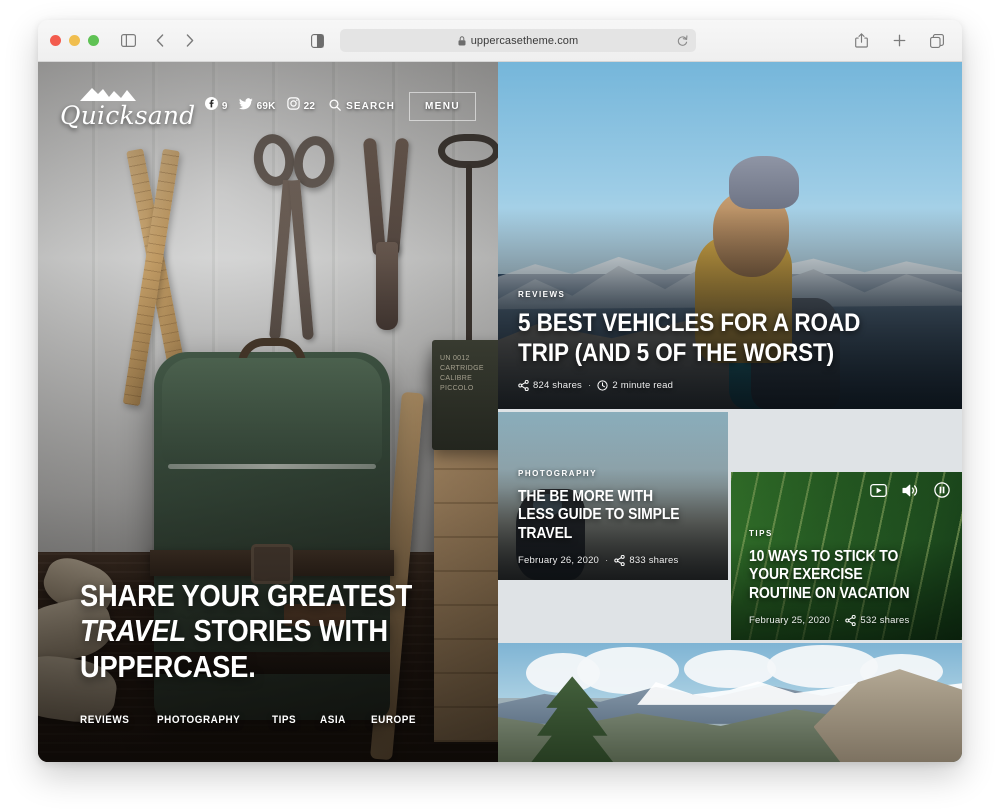 This screenshot has width=1000, height=810. I want to click on minimize-window-button, so click(74, 40).